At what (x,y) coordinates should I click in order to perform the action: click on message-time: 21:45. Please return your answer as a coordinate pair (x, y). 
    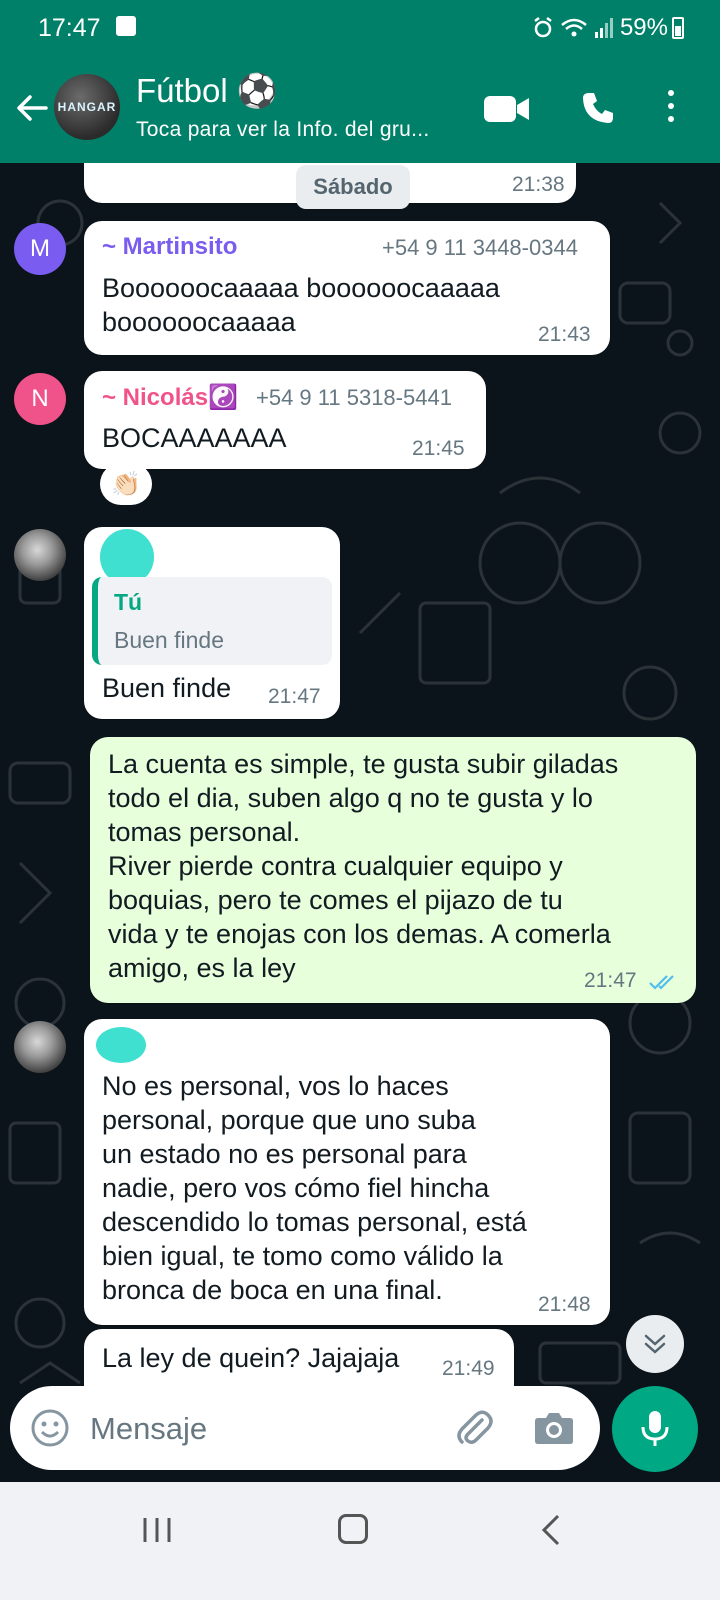
    Looking at the image, I should click on (438, 448).